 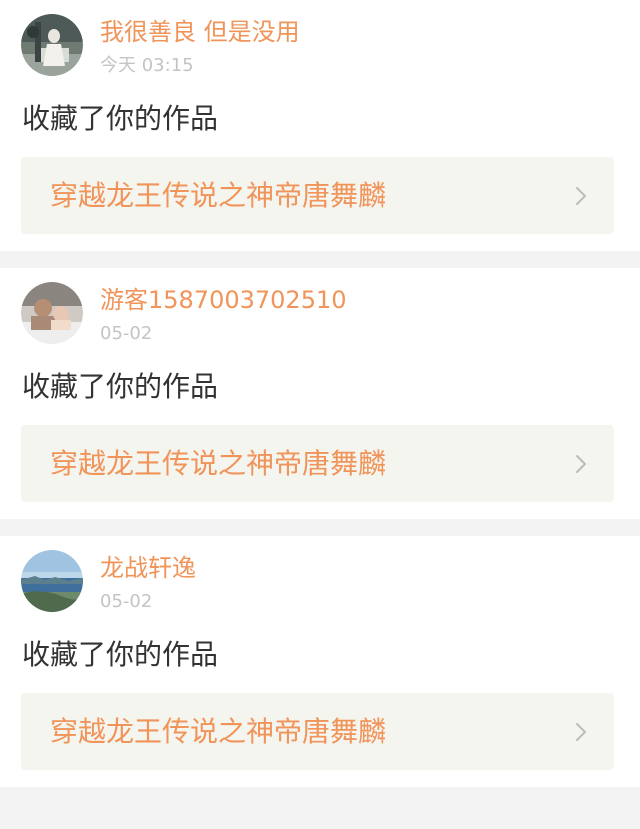 What do you see at coordinates (223, 300) in the screenshot?
I see `username: 游客1587003702510` at bounding box center [223, 300].